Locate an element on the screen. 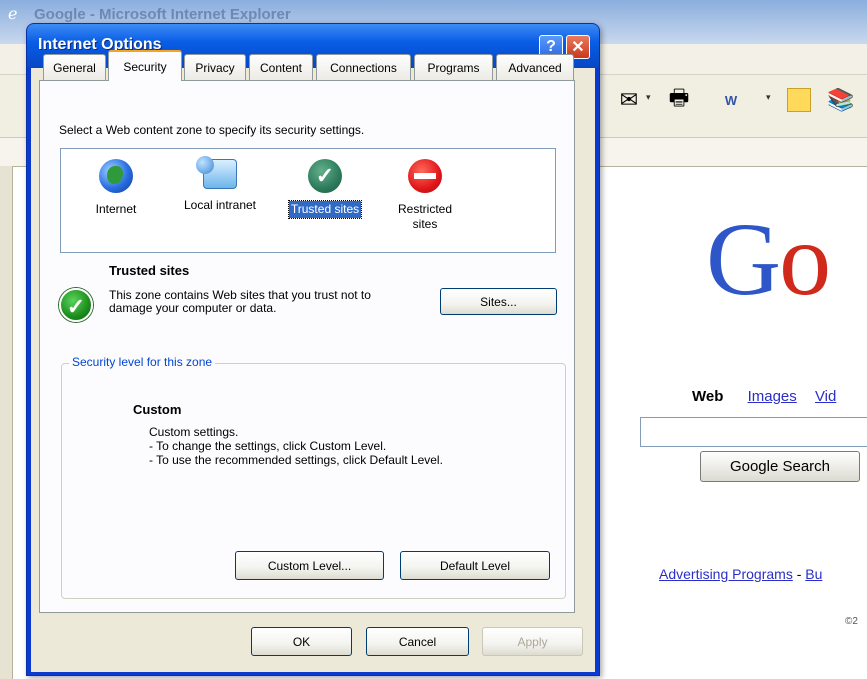 The image size is (867, 679). security-level-title: Custom is located at coordinates (157, 409).